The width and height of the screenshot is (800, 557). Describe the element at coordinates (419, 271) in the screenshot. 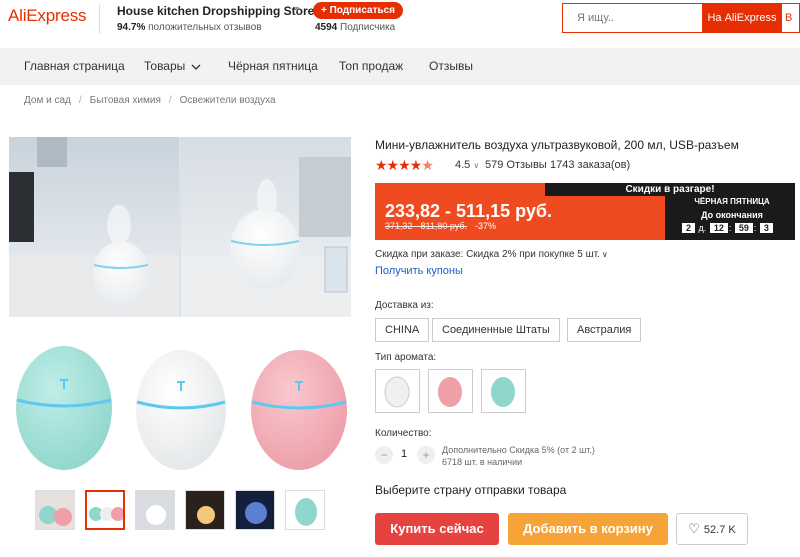

I see `get-coupons-link: Получить купоны` at that location.